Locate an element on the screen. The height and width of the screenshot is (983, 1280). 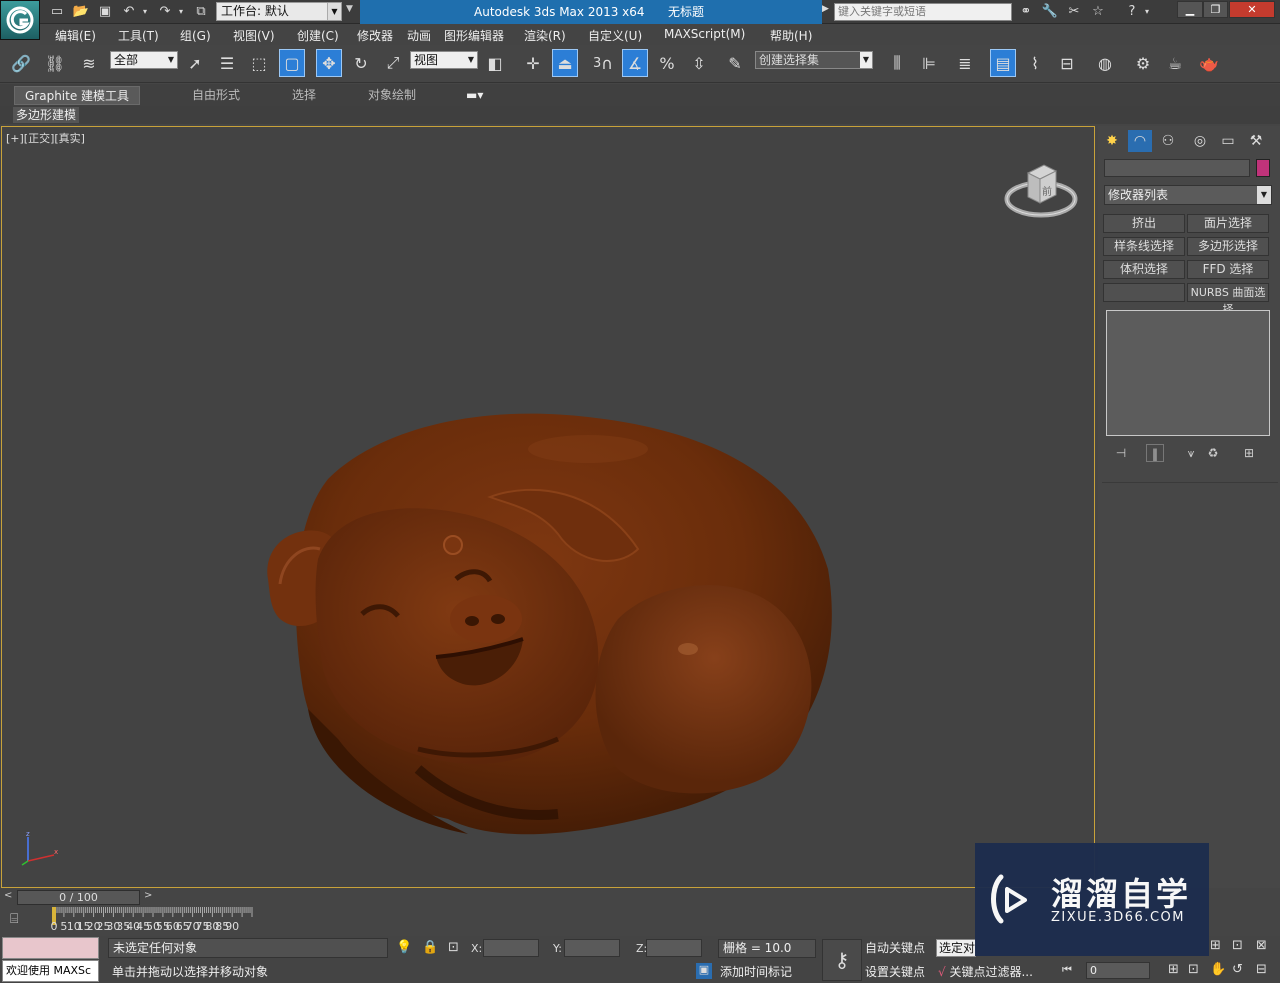
motion-panel-icon: ◎ is located at coordinates (1200, 141).